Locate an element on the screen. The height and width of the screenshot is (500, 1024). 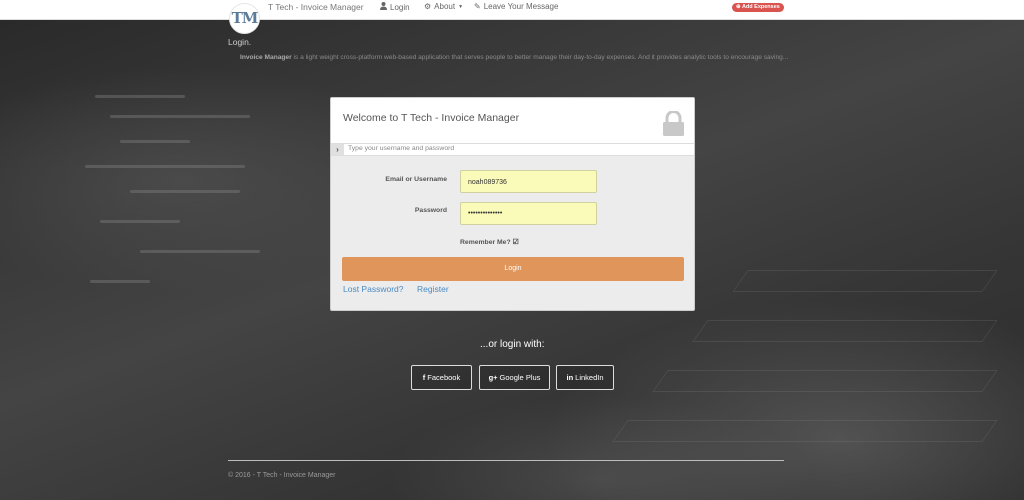
user-icon is located at coordinates (383, 7).